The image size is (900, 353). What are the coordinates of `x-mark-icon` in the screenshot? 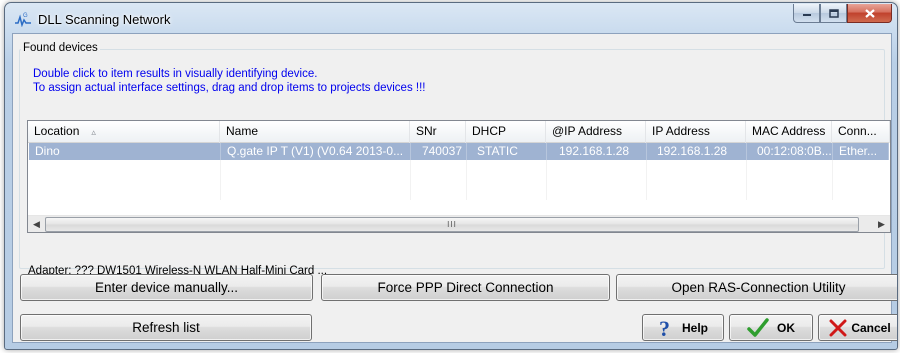 It's located at (838, 328).